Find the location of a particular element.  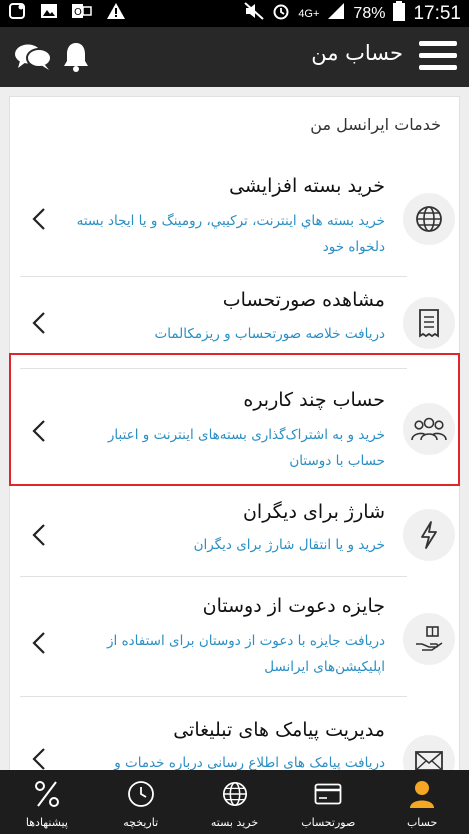

signal-icon is located at coordinates (336, 13).